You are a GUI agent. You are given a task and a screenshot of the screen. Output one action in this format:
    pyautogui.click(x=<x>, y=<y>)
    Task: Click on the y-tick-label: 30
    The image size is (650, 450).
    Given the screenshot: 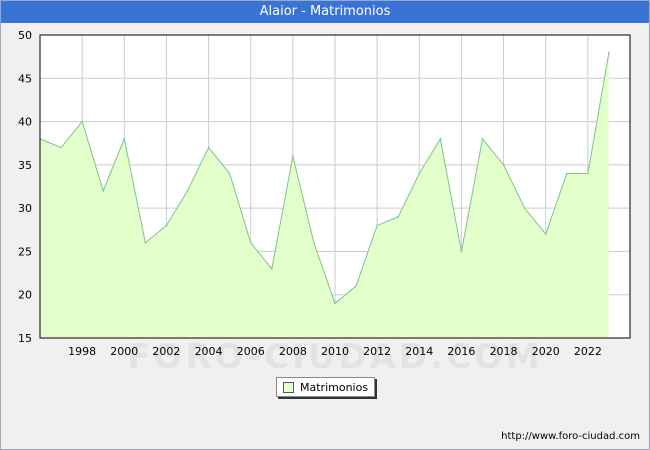 What is the action you would take?
    pyautogui.click(x=25, y=208)
    